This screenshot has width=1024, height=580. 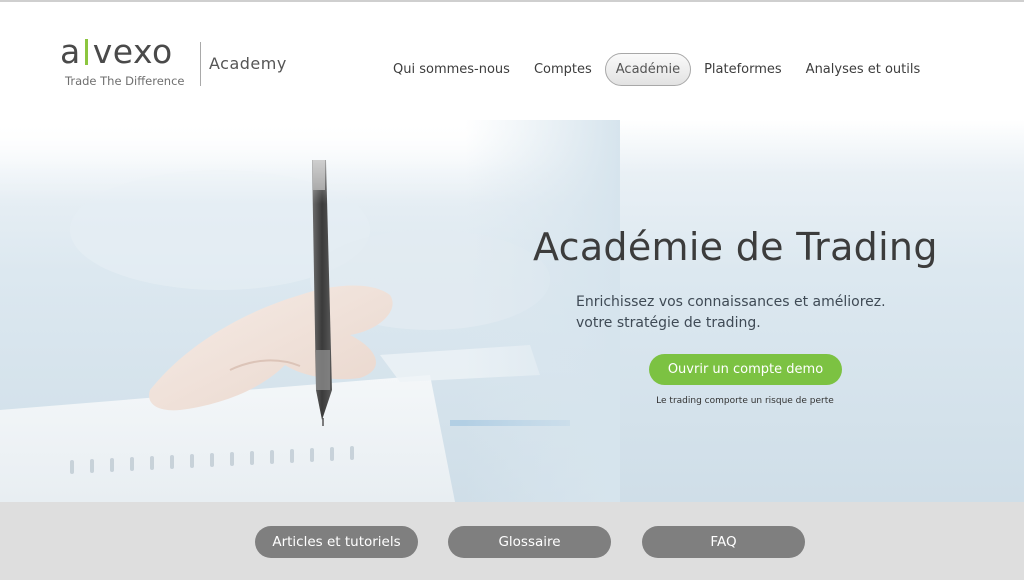 I want to click on logo-wordmark: a vexo, so click(x=116, y=52).